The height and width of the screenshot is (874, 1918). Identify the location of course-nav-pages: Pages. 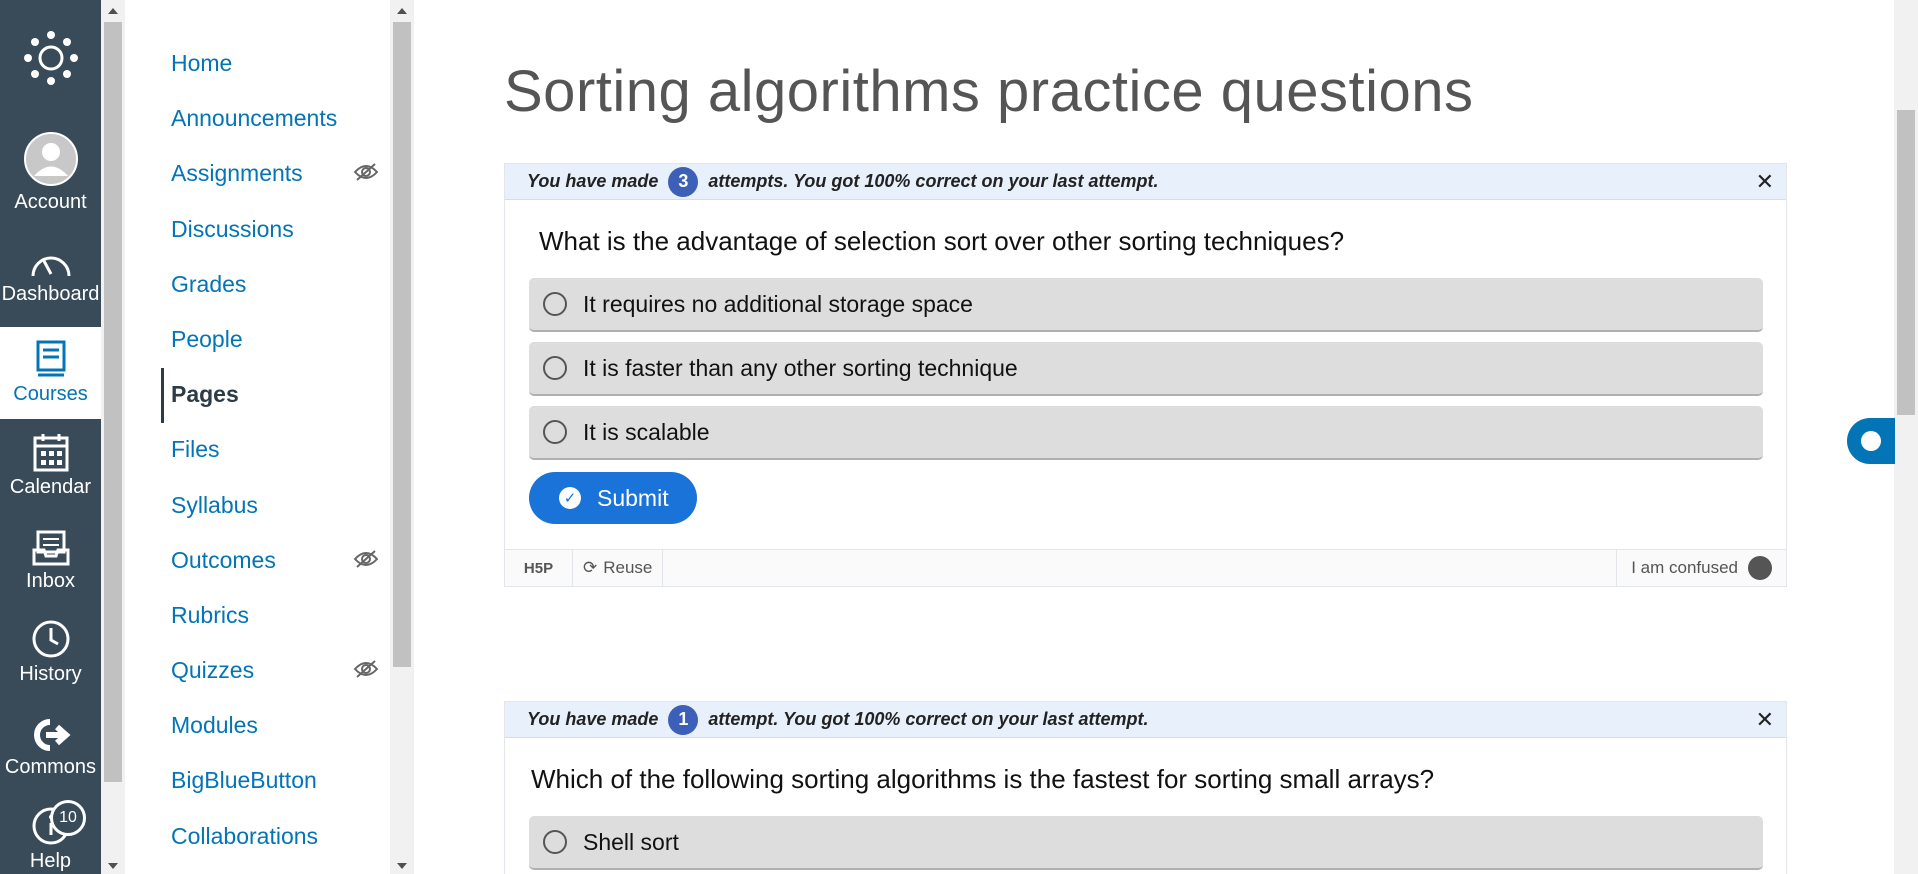
(205, 394).